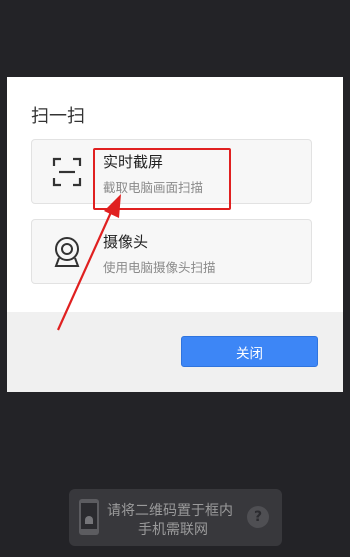 The image size is (350, 557). What do you see at coordinates (67, 252) in the screenshot?
I see `webcam-icon` at bounding box center [67, 252].